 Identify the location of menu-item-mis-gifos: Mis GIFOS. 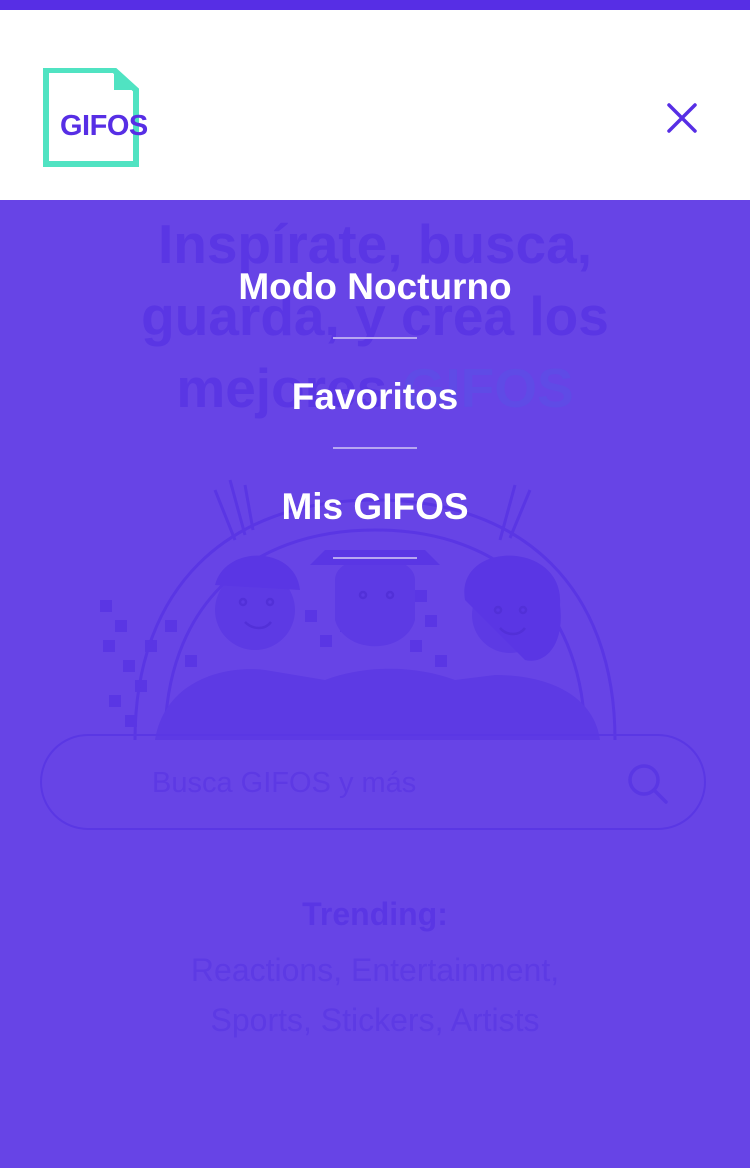
(375, 507).